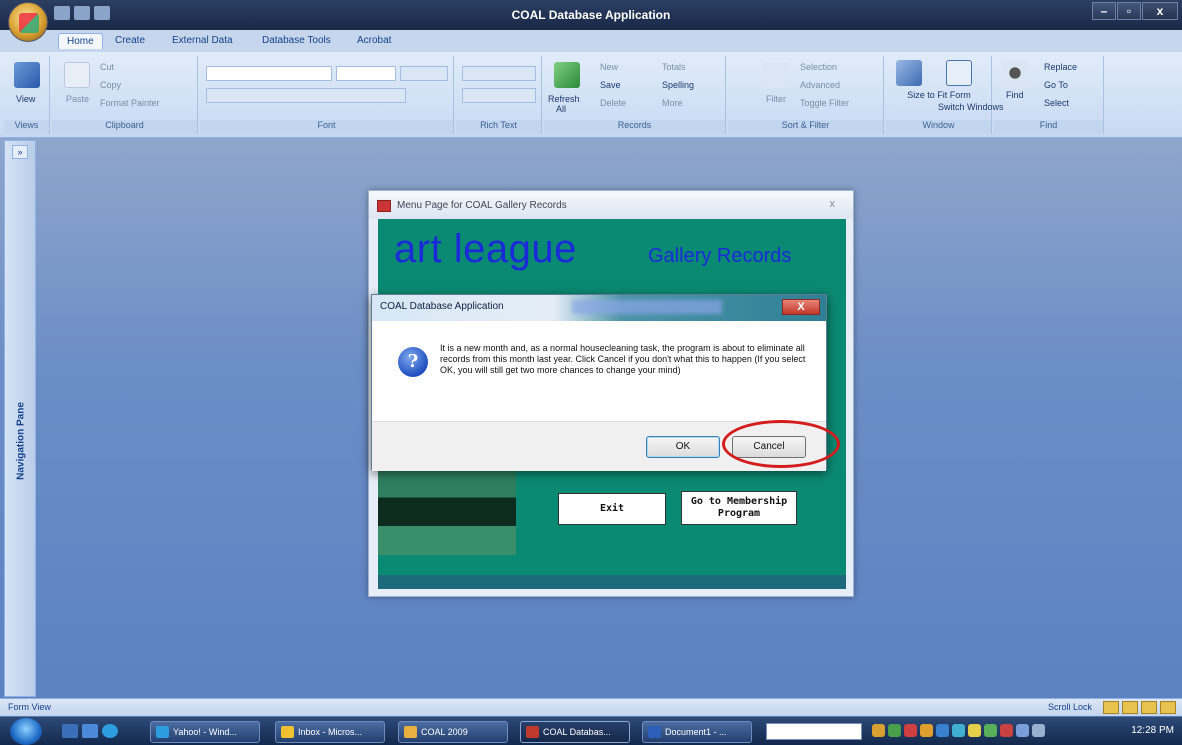 Image resolution: width=1182 pixels, height=745 pixels. Describe the element at coordinates (775, 75) in the screenshot. I see `filter-icon` at that location.